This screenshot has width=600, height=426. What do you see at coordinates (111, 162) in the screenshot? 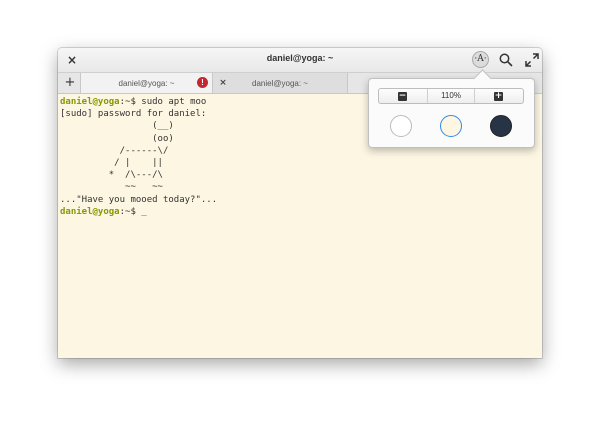
I see `output-line: / | ||` at bounding box center [111, 162].